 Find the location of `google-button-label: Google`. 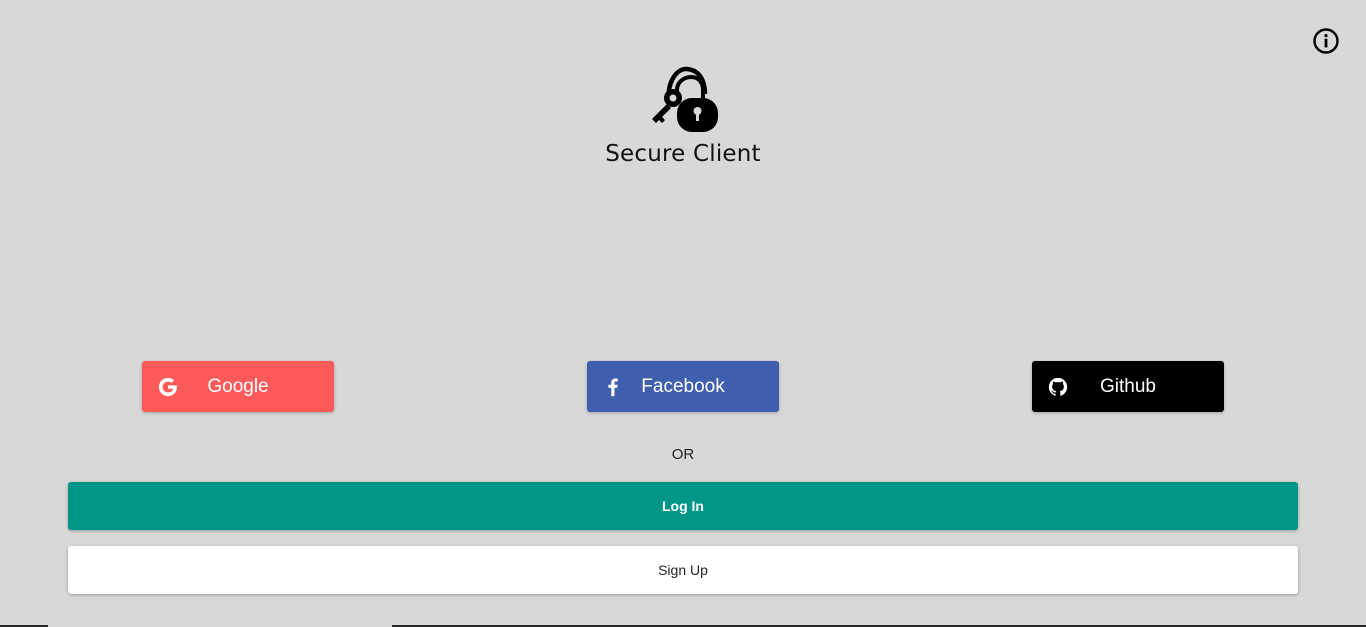

google-button-label: Google is located at coordinates (238, 386).